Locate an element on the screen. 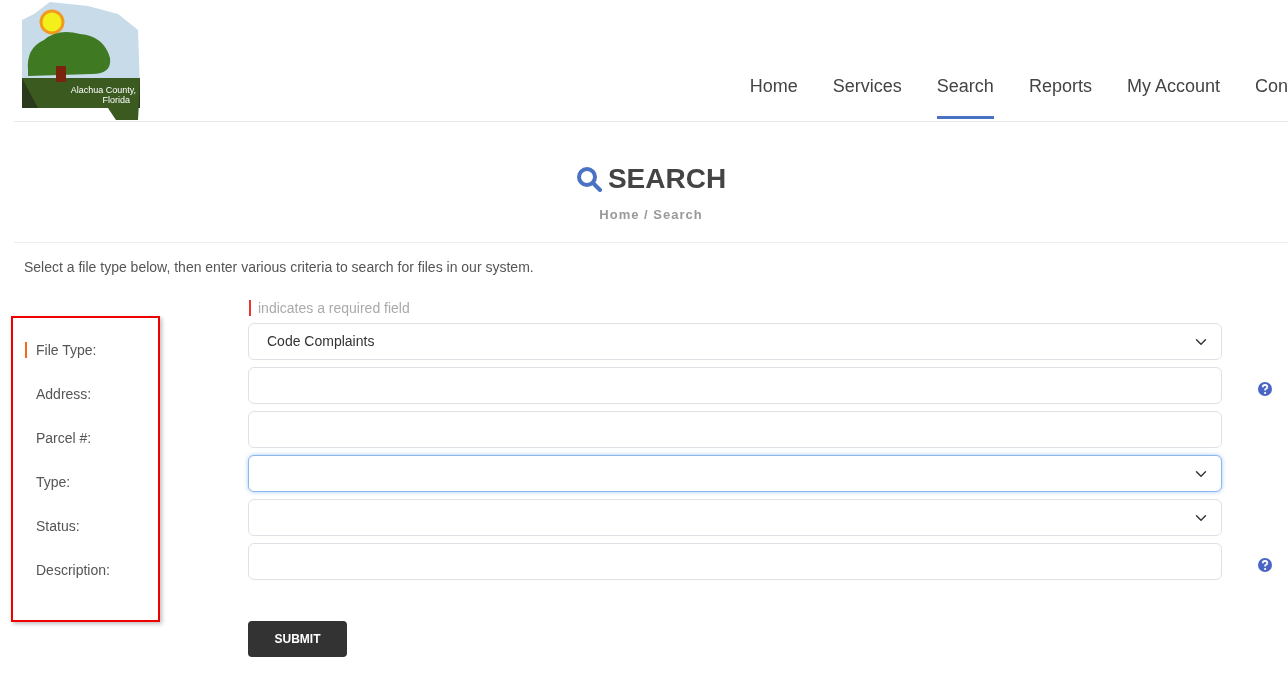  field-label: Description: is located at coordinates (72, 570).